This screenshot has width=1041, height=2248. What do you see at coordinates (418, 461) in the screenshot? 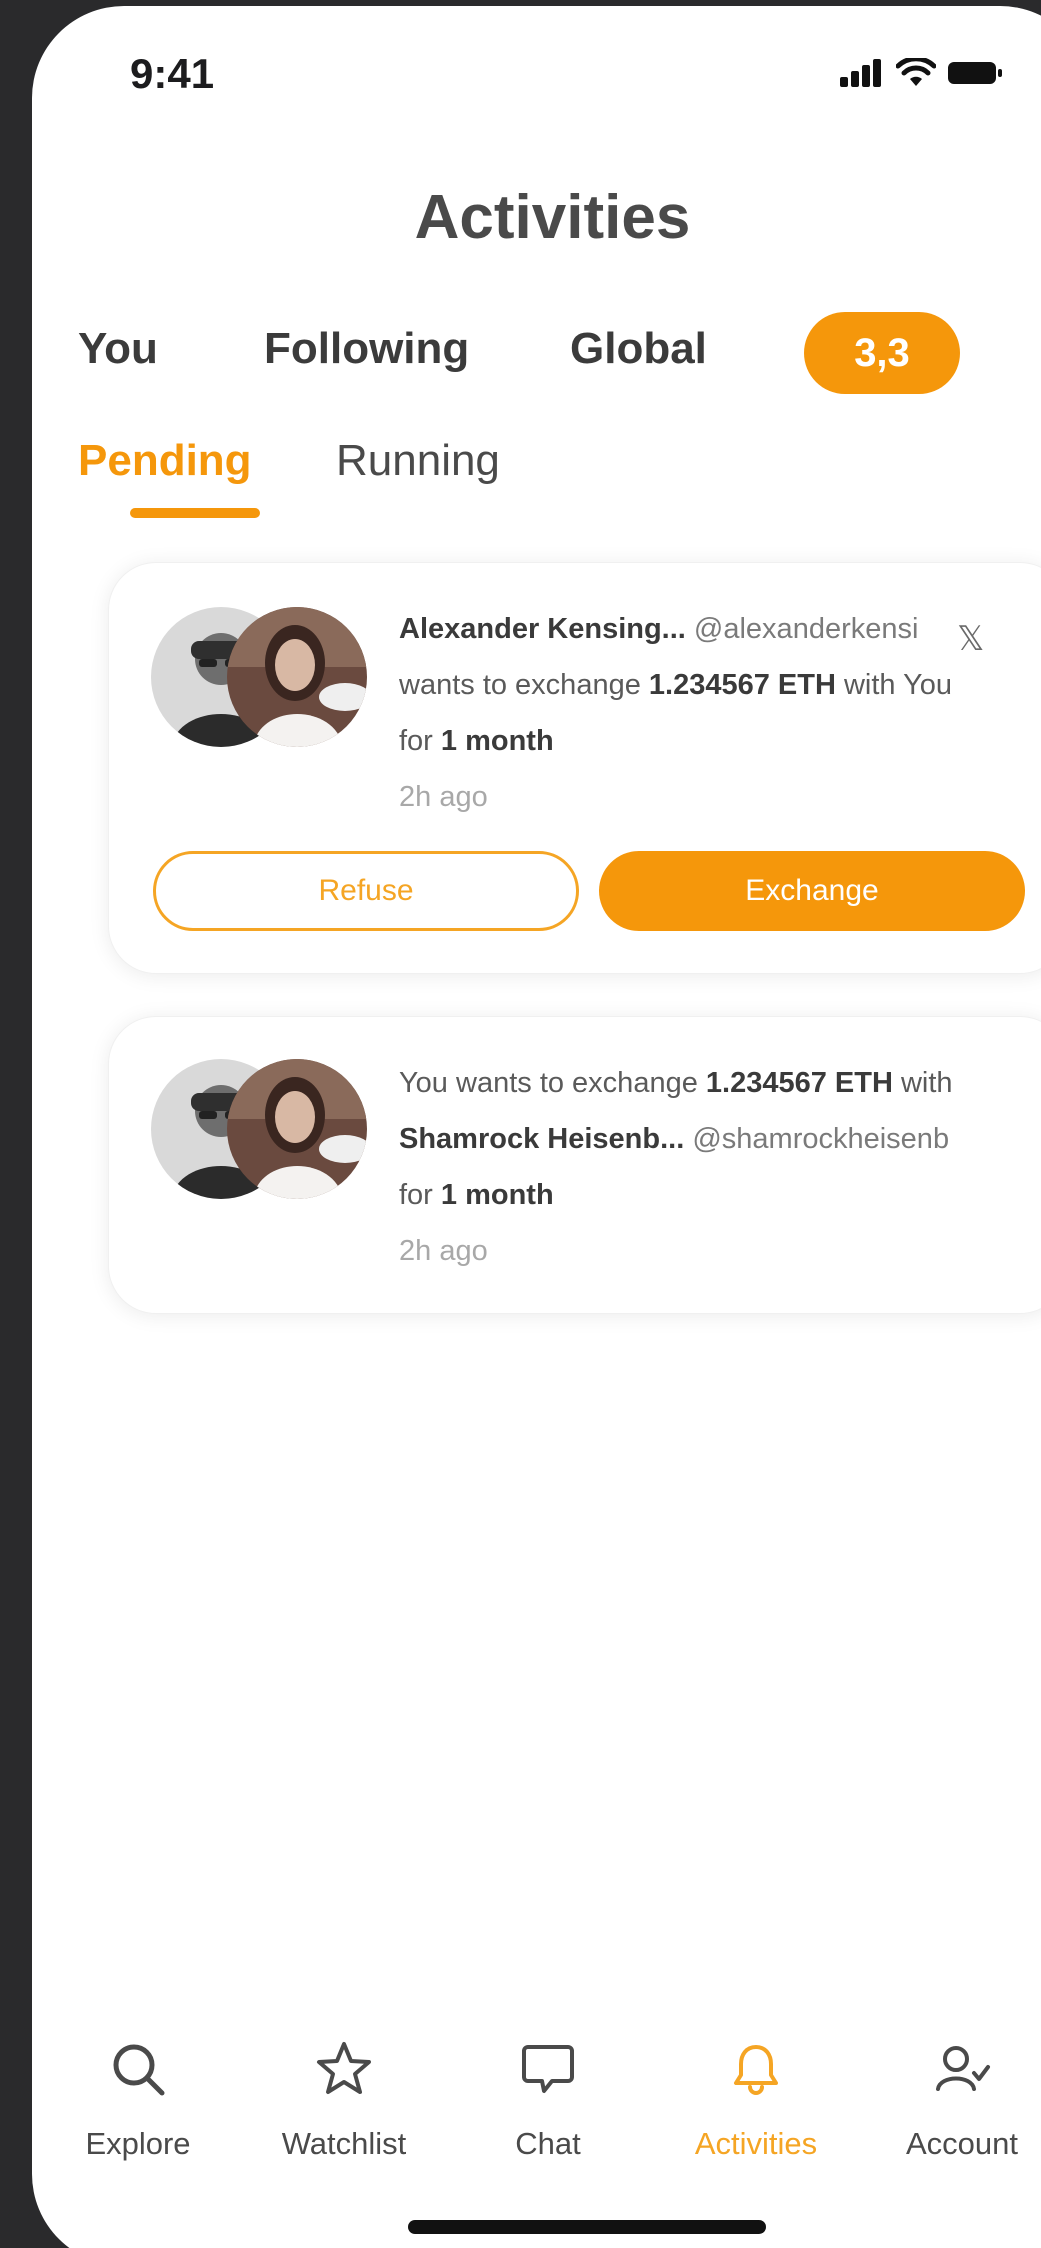
I see `tab-running: Running` at bounding box center [418, 461].